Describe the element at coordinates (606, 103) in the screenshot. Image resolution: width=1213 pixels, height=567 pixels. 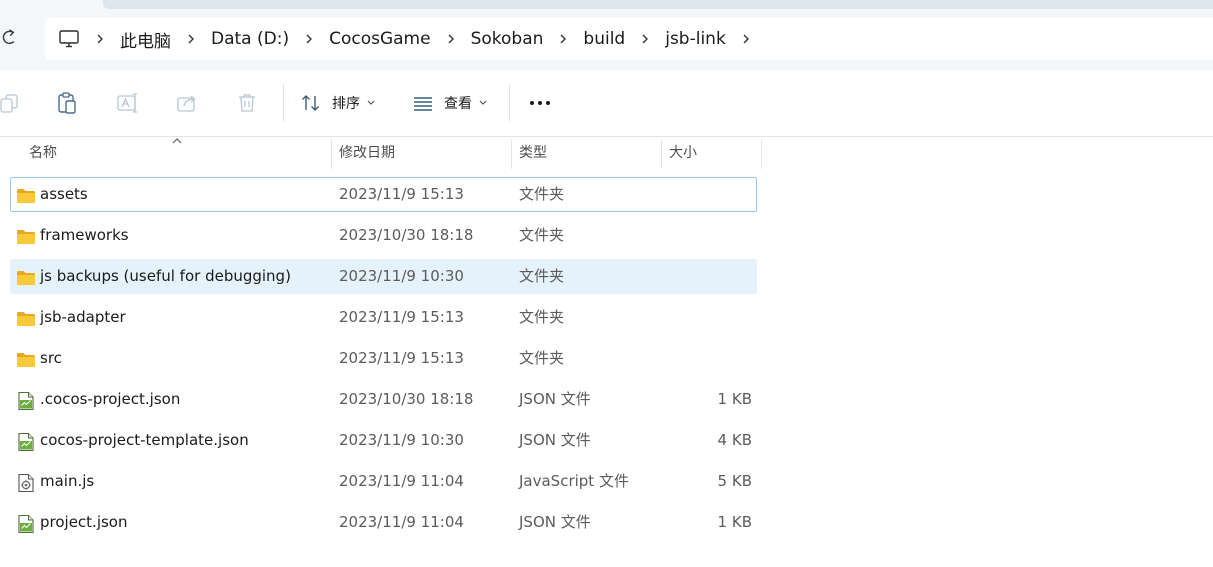
I see `command-bar: 排序 查看` at that location.